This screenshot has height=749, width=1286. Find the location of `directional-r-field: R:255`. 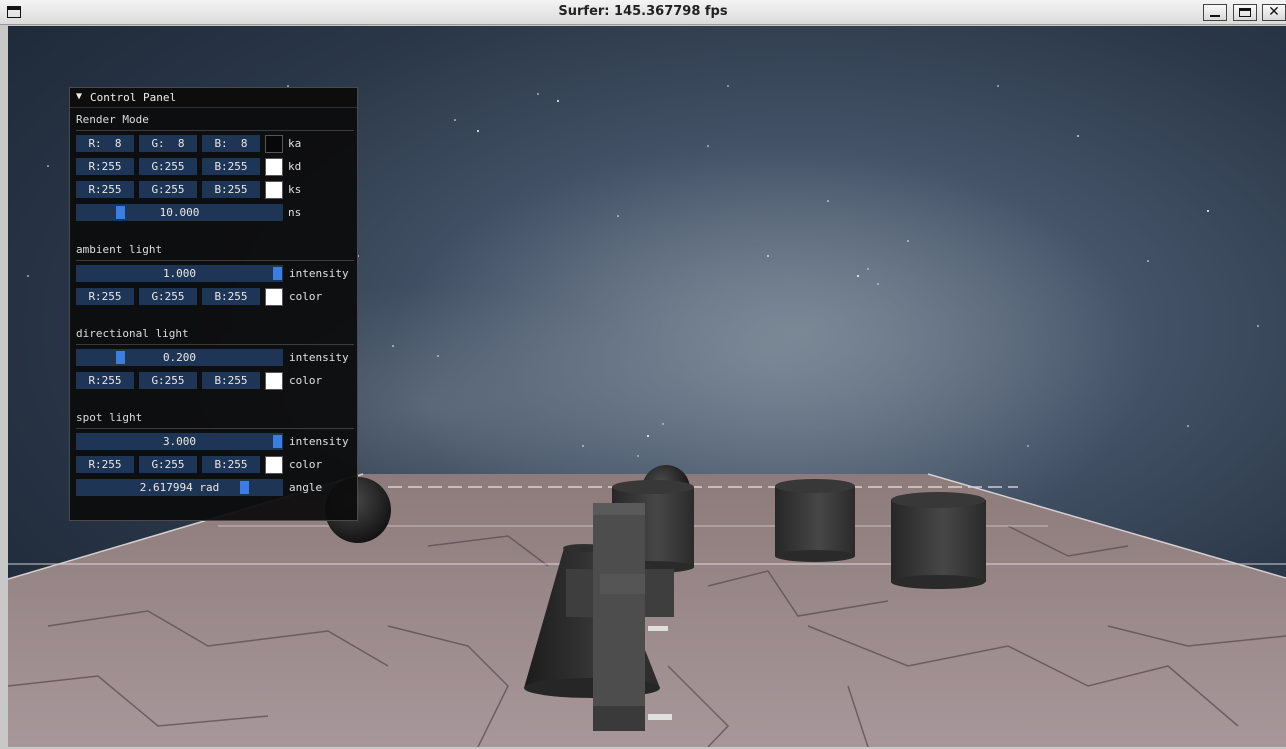

directional-r-field: R:255 is located at coordinates (105, 380).